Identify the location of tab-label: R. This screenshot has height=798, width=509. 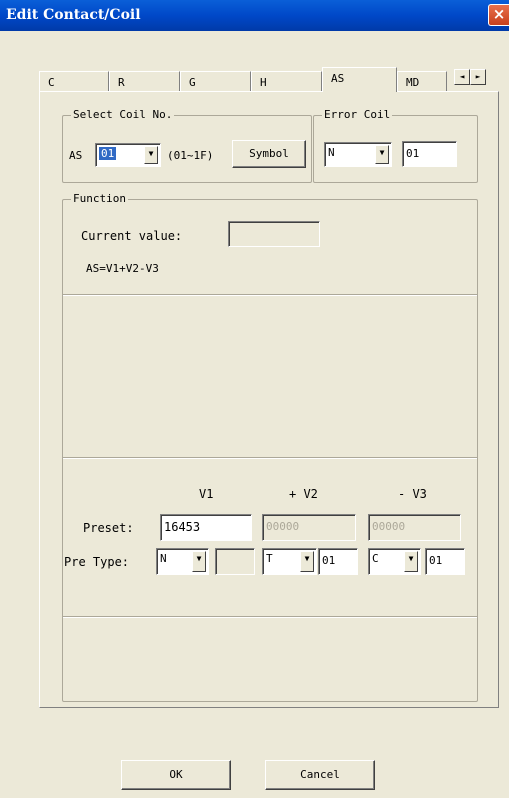
(121, 82).